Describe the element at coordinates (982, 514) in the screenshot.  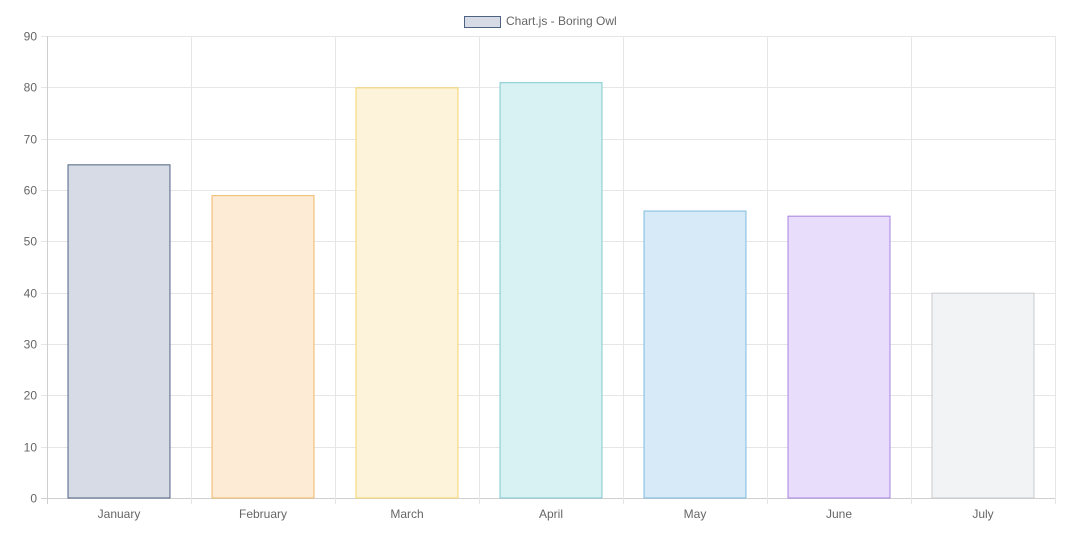
I see `x-tick-label: July` at that location.